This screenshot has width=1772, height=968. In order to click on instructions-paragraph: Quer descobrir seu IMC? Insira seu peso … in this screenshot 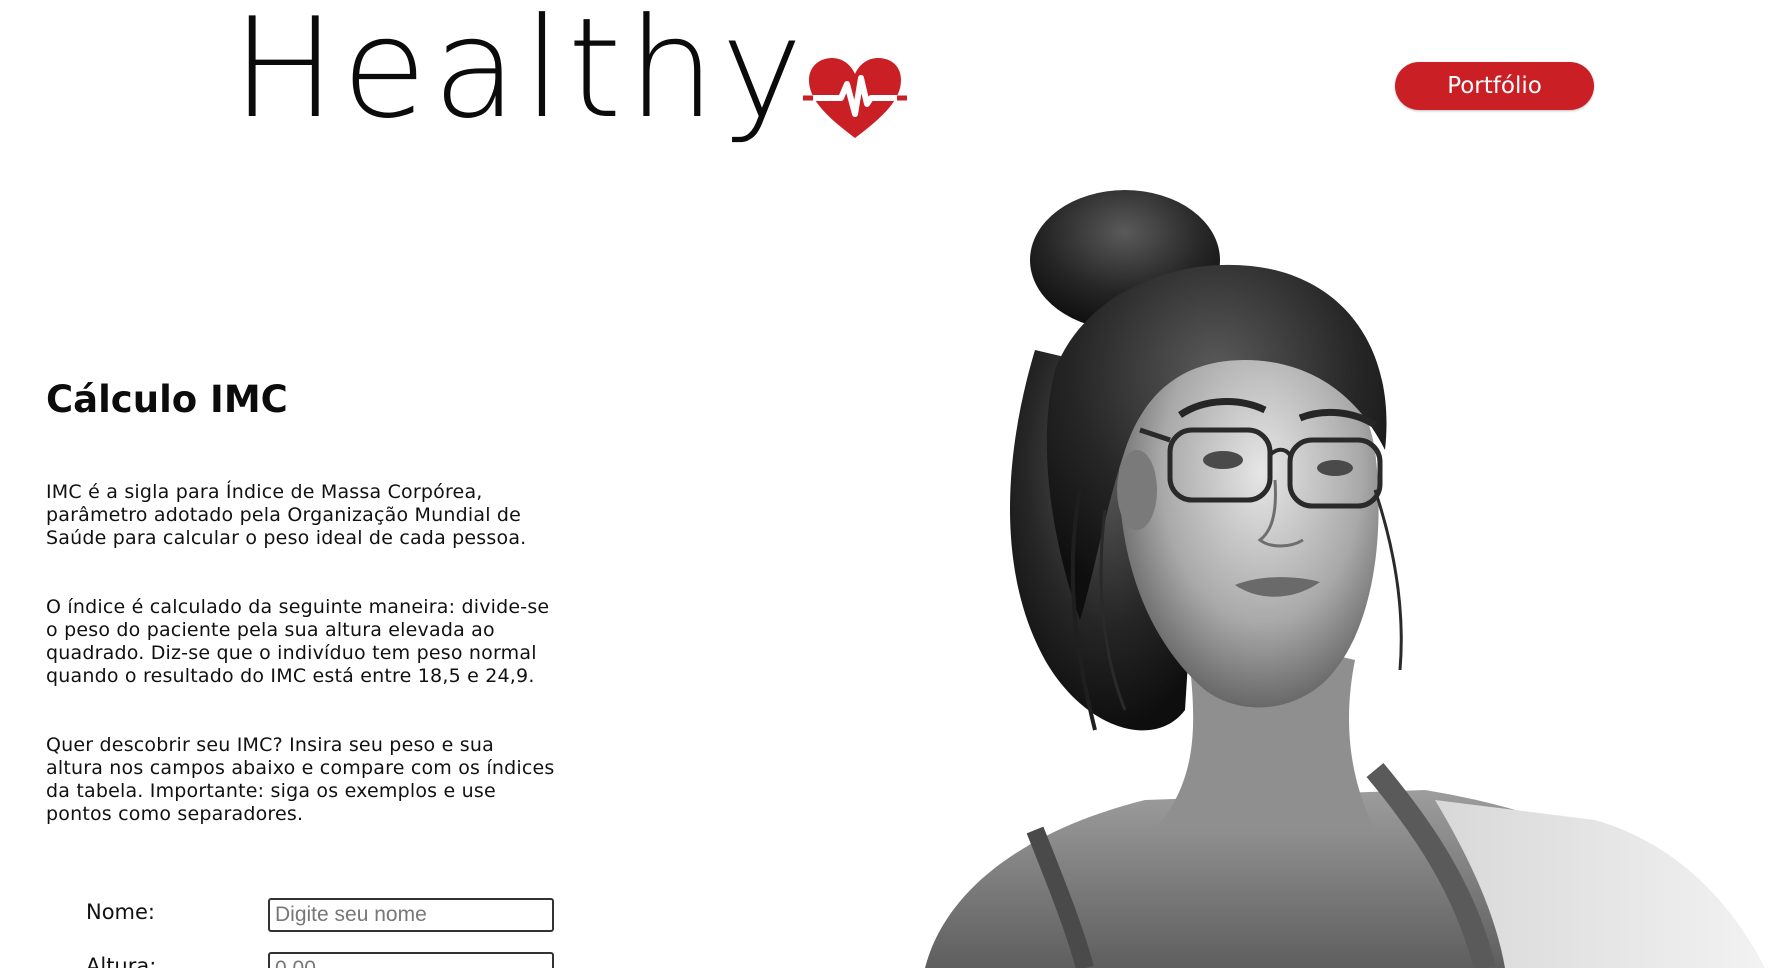, I will do `click(300, 779)`.